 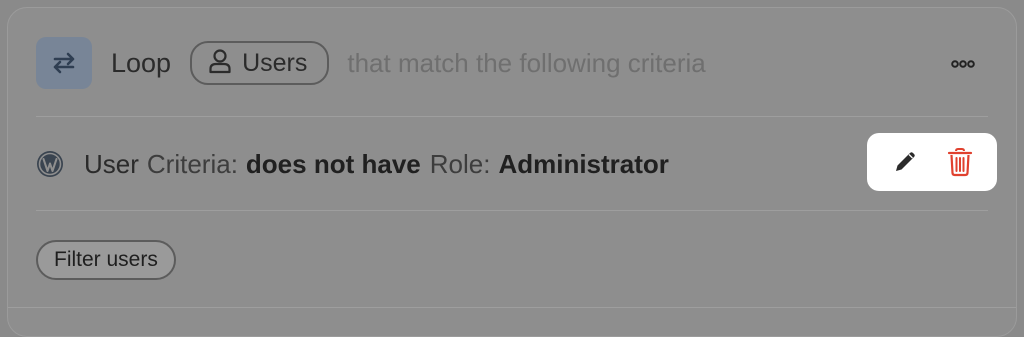 What do you see at coordinates (220, 63) in the screenshot?
I see `user-icon` at bounding box center [220, 63].